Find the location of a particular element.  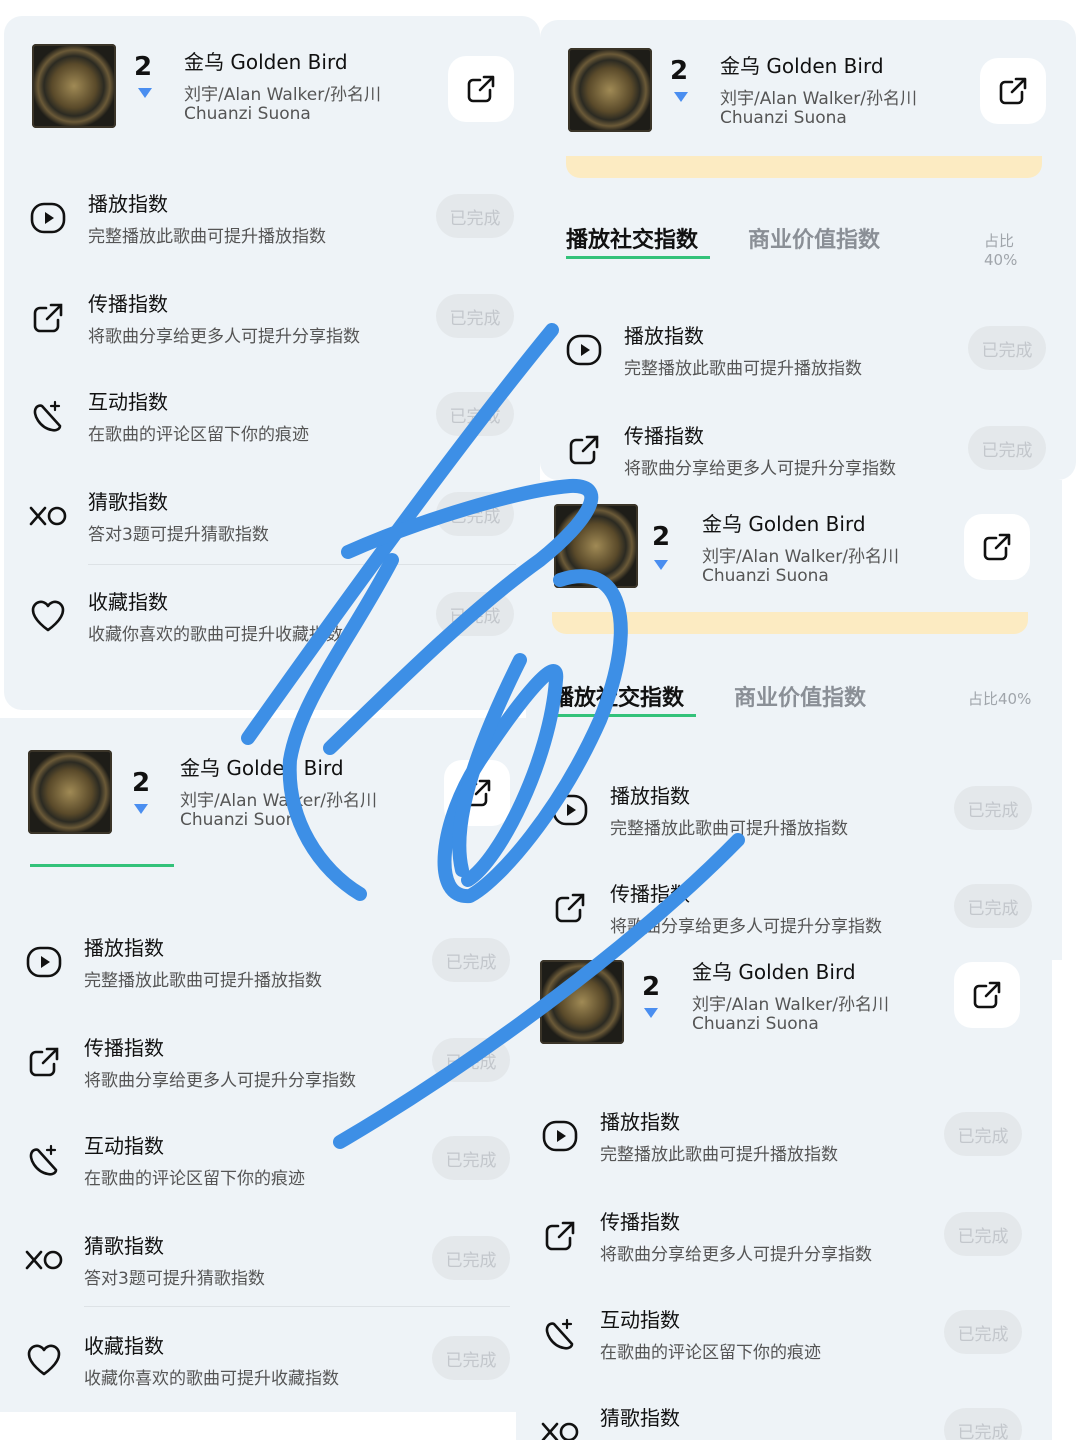

task-desc: 答对3题可提升猜歌指数 is located at coordinates (178, 535).